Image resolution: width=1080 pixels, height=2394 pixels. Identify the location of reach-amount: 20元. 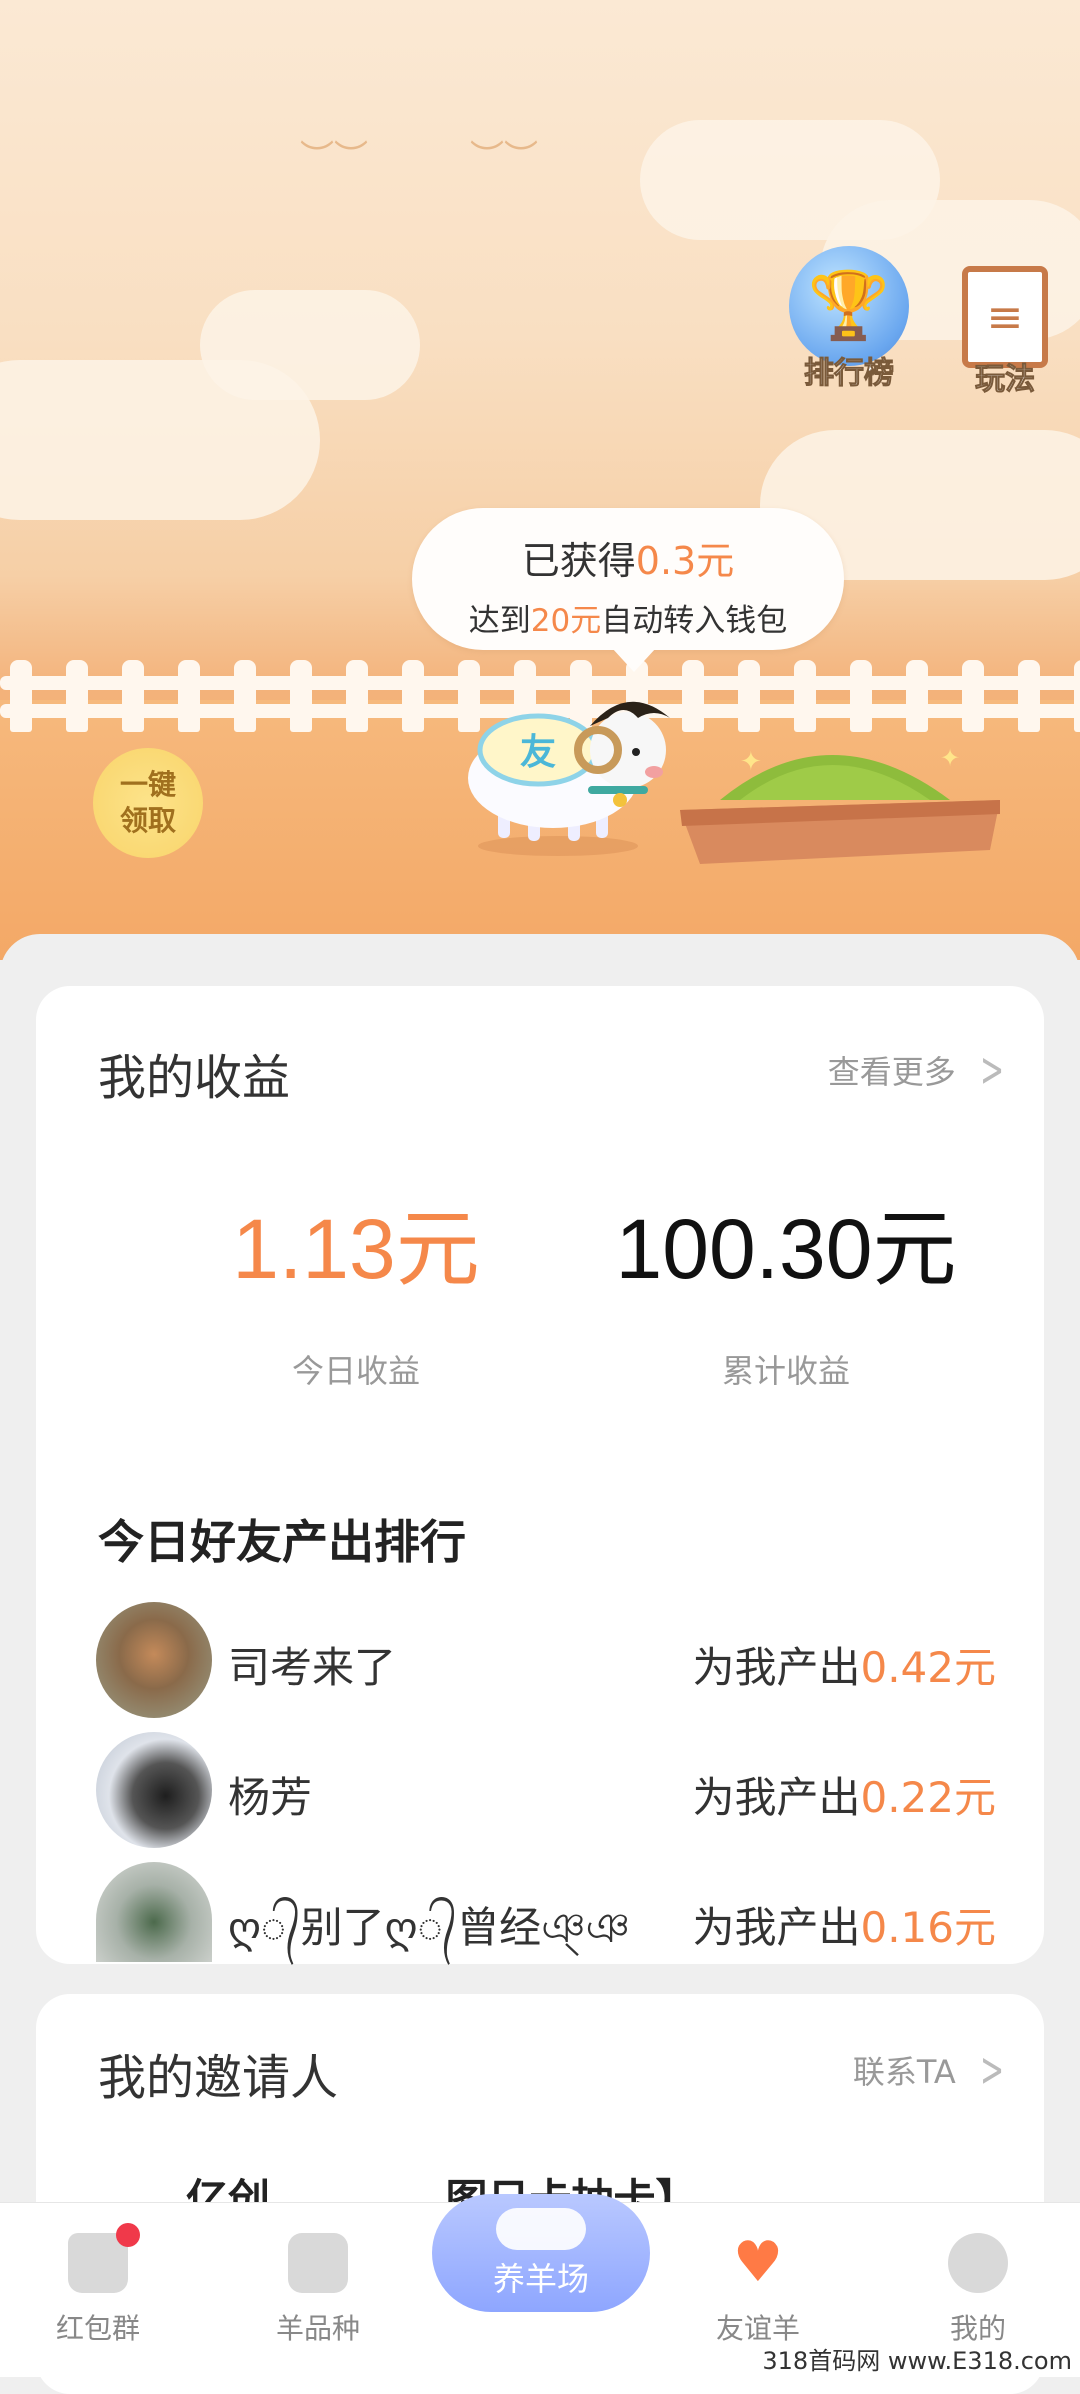
(566, 621).